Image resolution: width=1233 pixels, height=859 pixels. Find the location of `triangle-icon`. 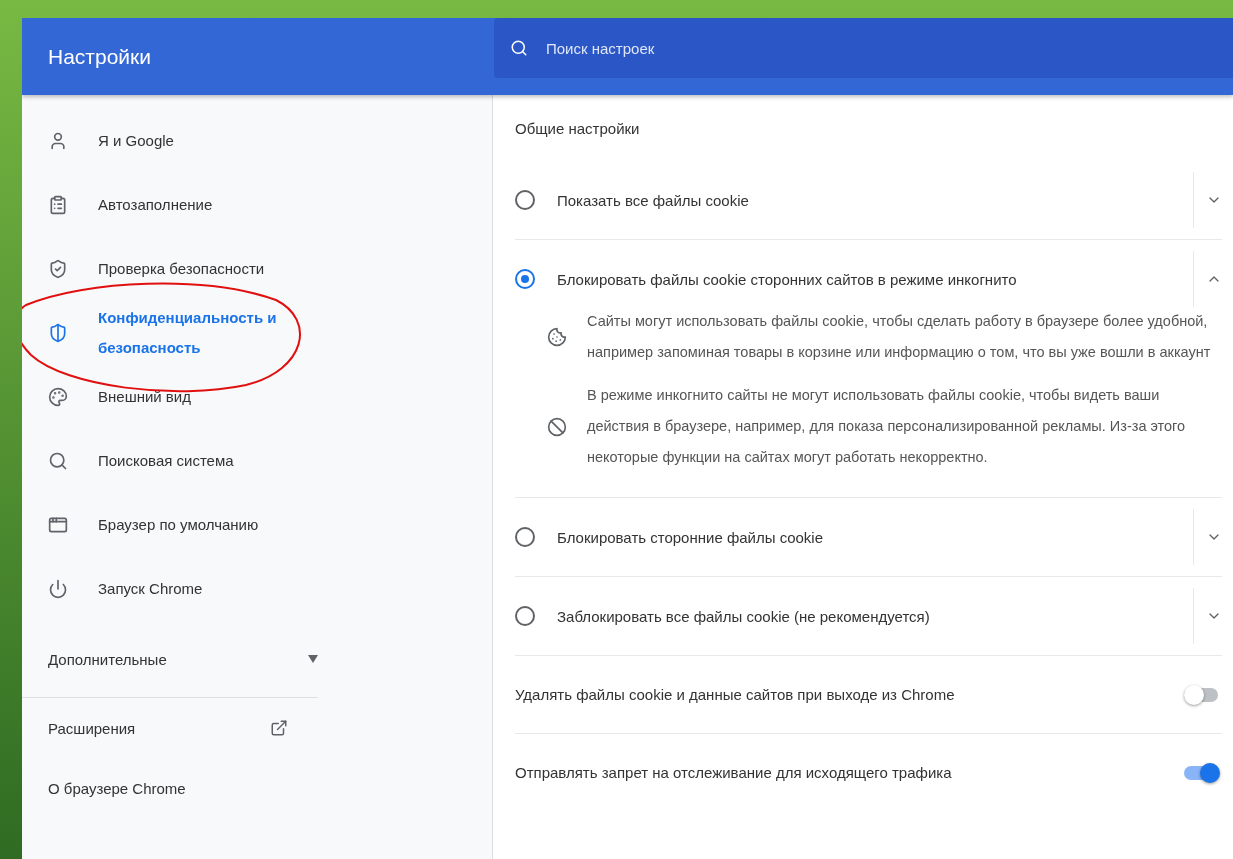

triangle-icon is located at coordinates (313, 659).